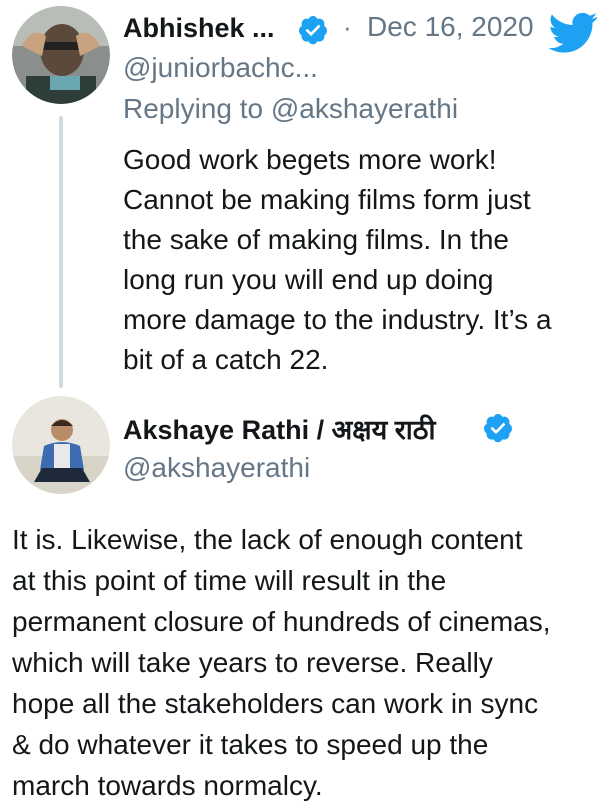 Image resolution: width=614 pixels, height=806 pixels. Describe the element at coordinates (216, 468) in the screenshot. I see `user-handle: @akshayerathi` at that location.